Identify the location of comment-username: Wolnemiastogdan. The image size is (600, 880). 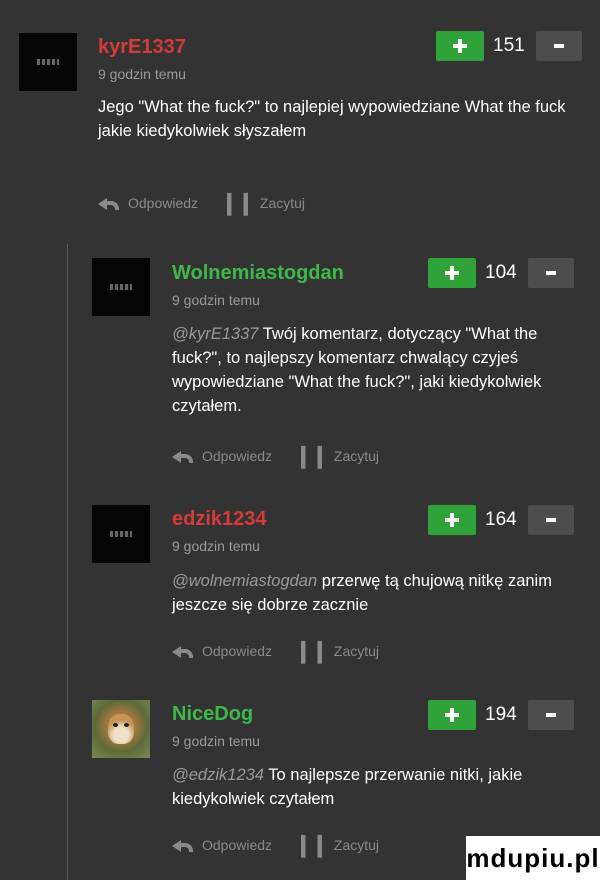
(258, 273).